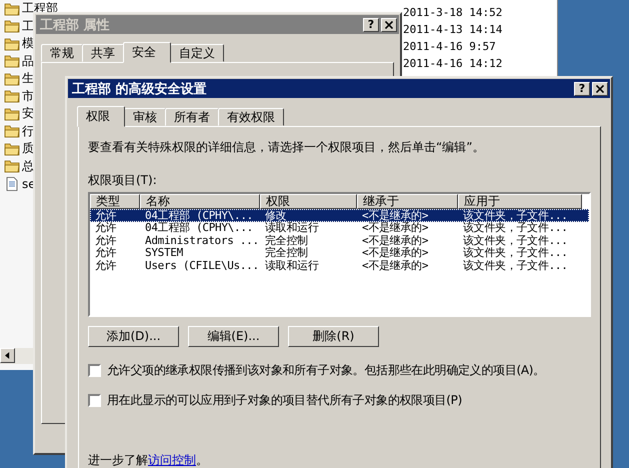 The image size is (629, 468). I want to click on tab: 所有者, so click(192, 117).